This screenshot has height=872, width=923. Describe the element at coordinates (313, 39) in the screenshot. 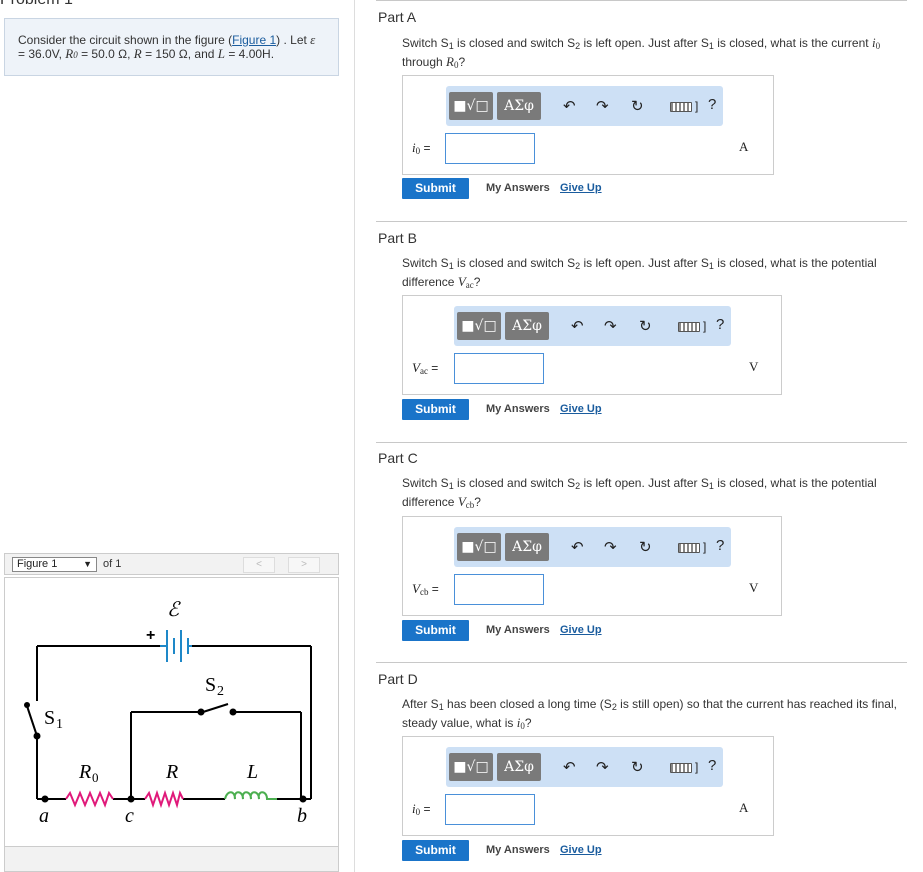

I see `emf-symbol: ε` at that location.